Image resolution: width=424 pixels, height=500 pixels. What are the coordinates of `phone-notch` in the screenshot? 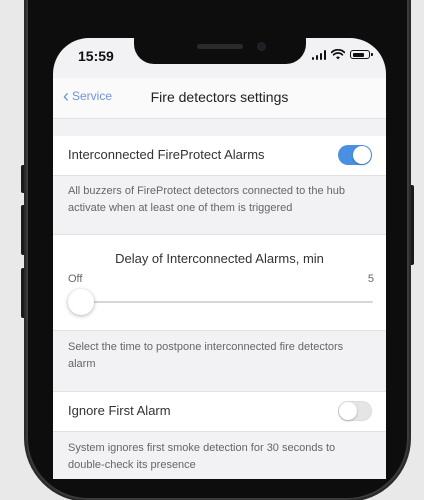 It's located at (220, 51).